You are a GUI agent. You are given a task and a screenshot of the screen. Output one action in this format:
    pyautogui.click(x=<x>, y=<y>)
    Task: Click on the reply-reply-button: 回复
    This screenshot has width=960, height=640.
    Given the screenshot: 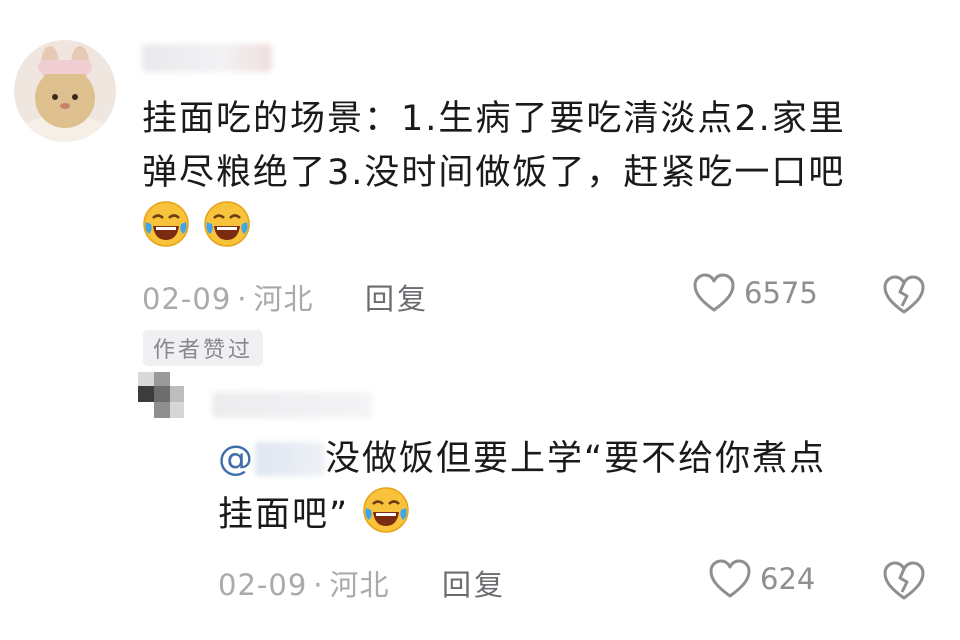 What is the action you would take?
    pyautogui.click(x=474, y=583)
    